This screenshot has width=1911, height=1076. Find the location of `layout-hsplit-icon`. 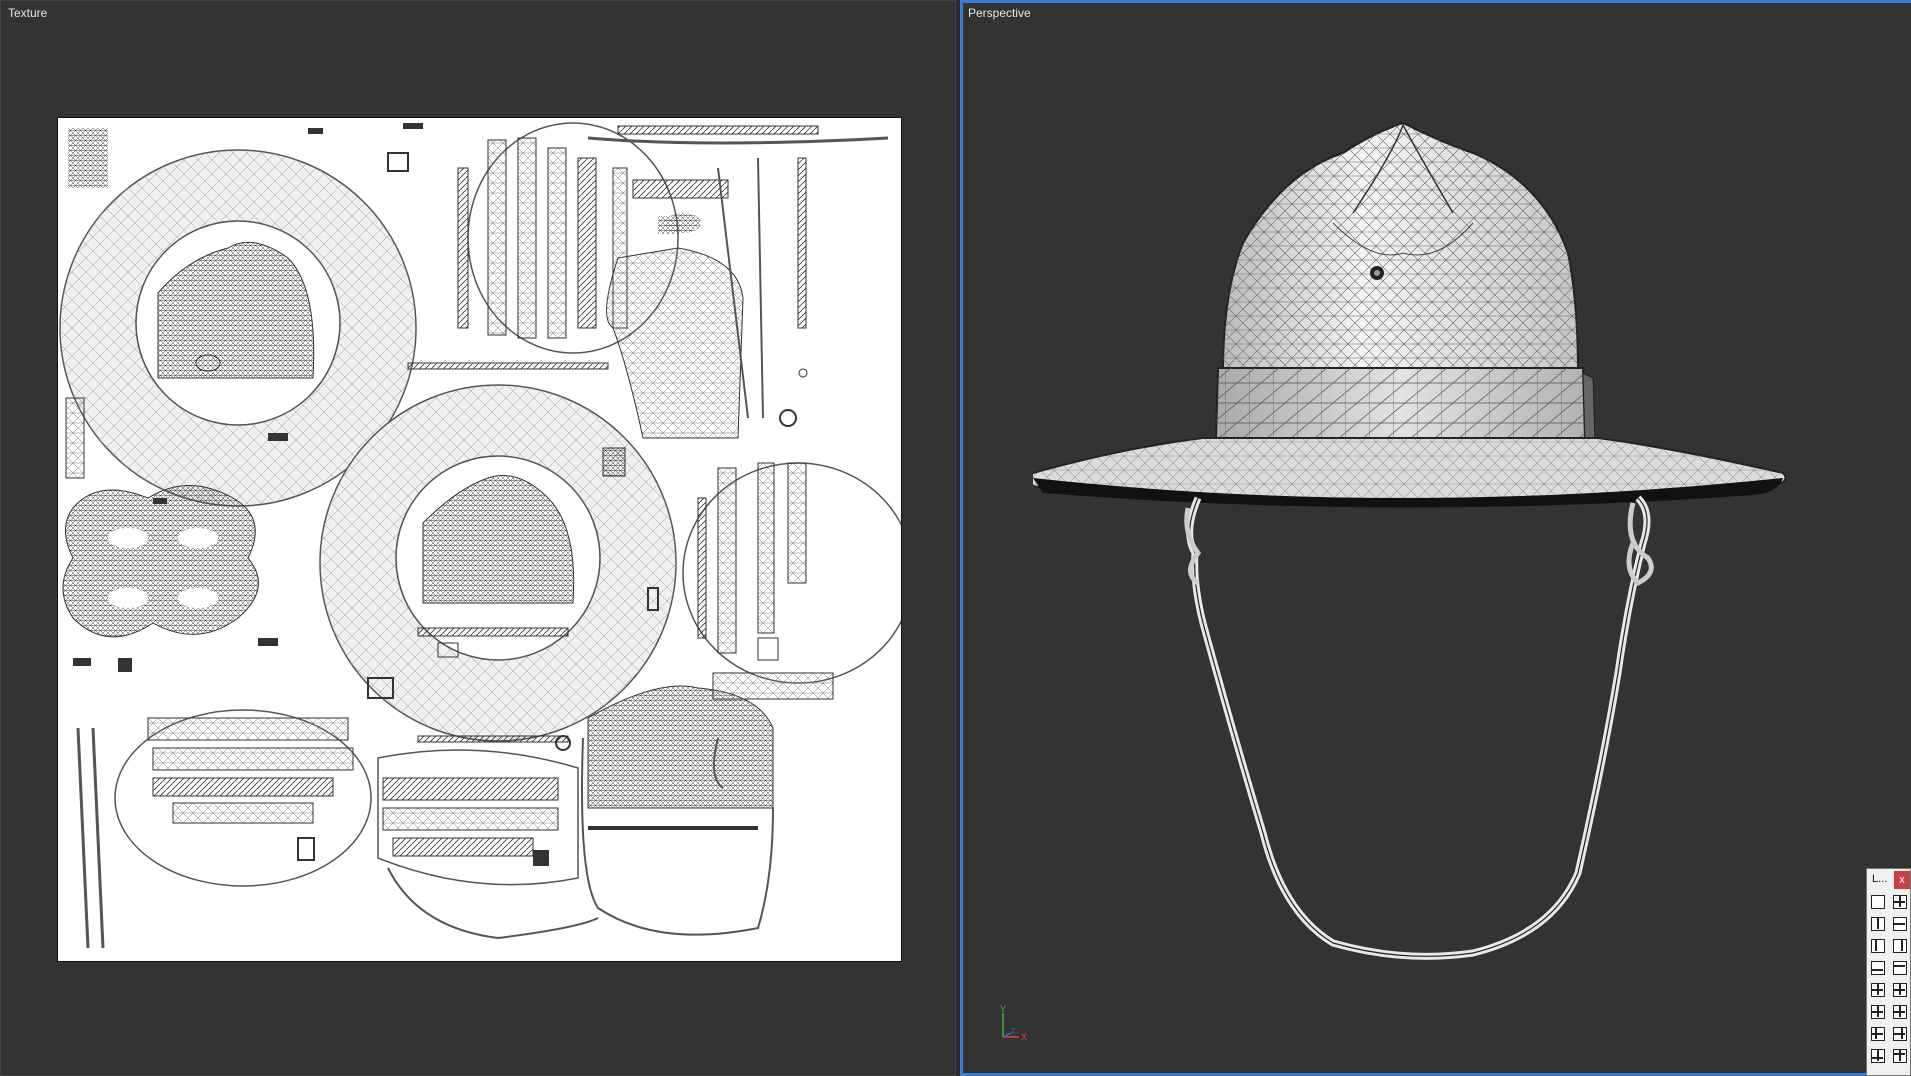

layout-hsplit-icon is located at coordinates (1900, 924).